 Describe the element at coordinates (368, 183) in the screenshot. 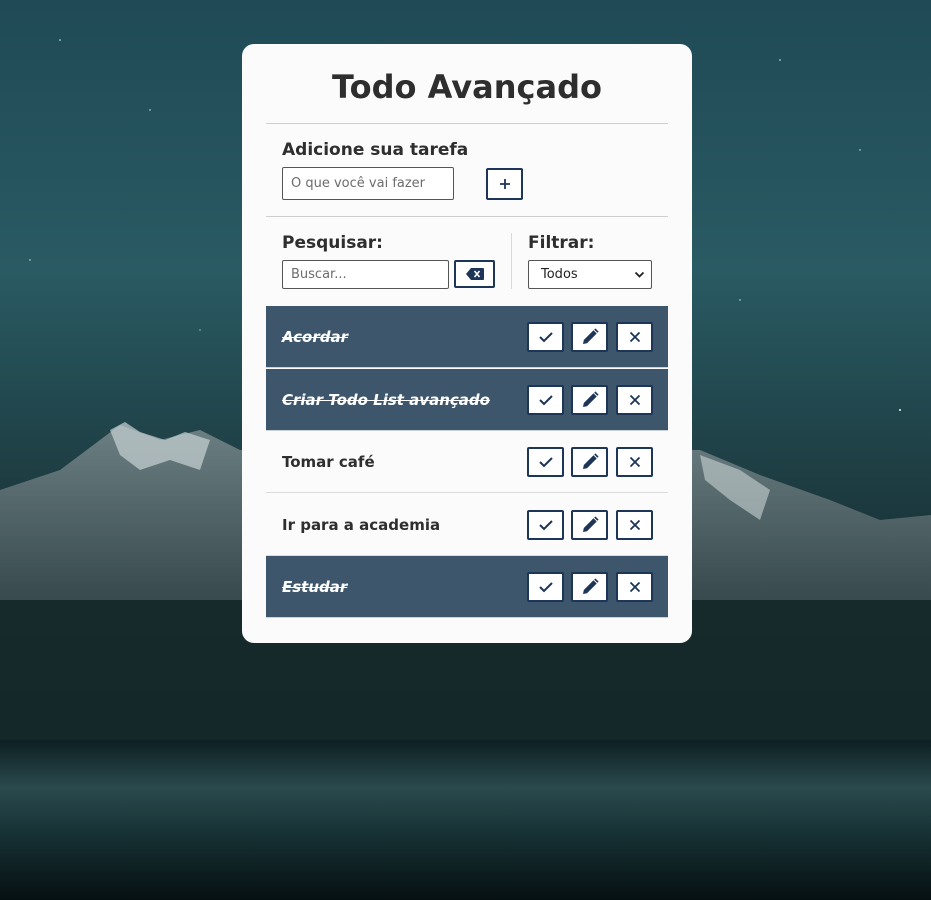

I see `todo-input` at that location.